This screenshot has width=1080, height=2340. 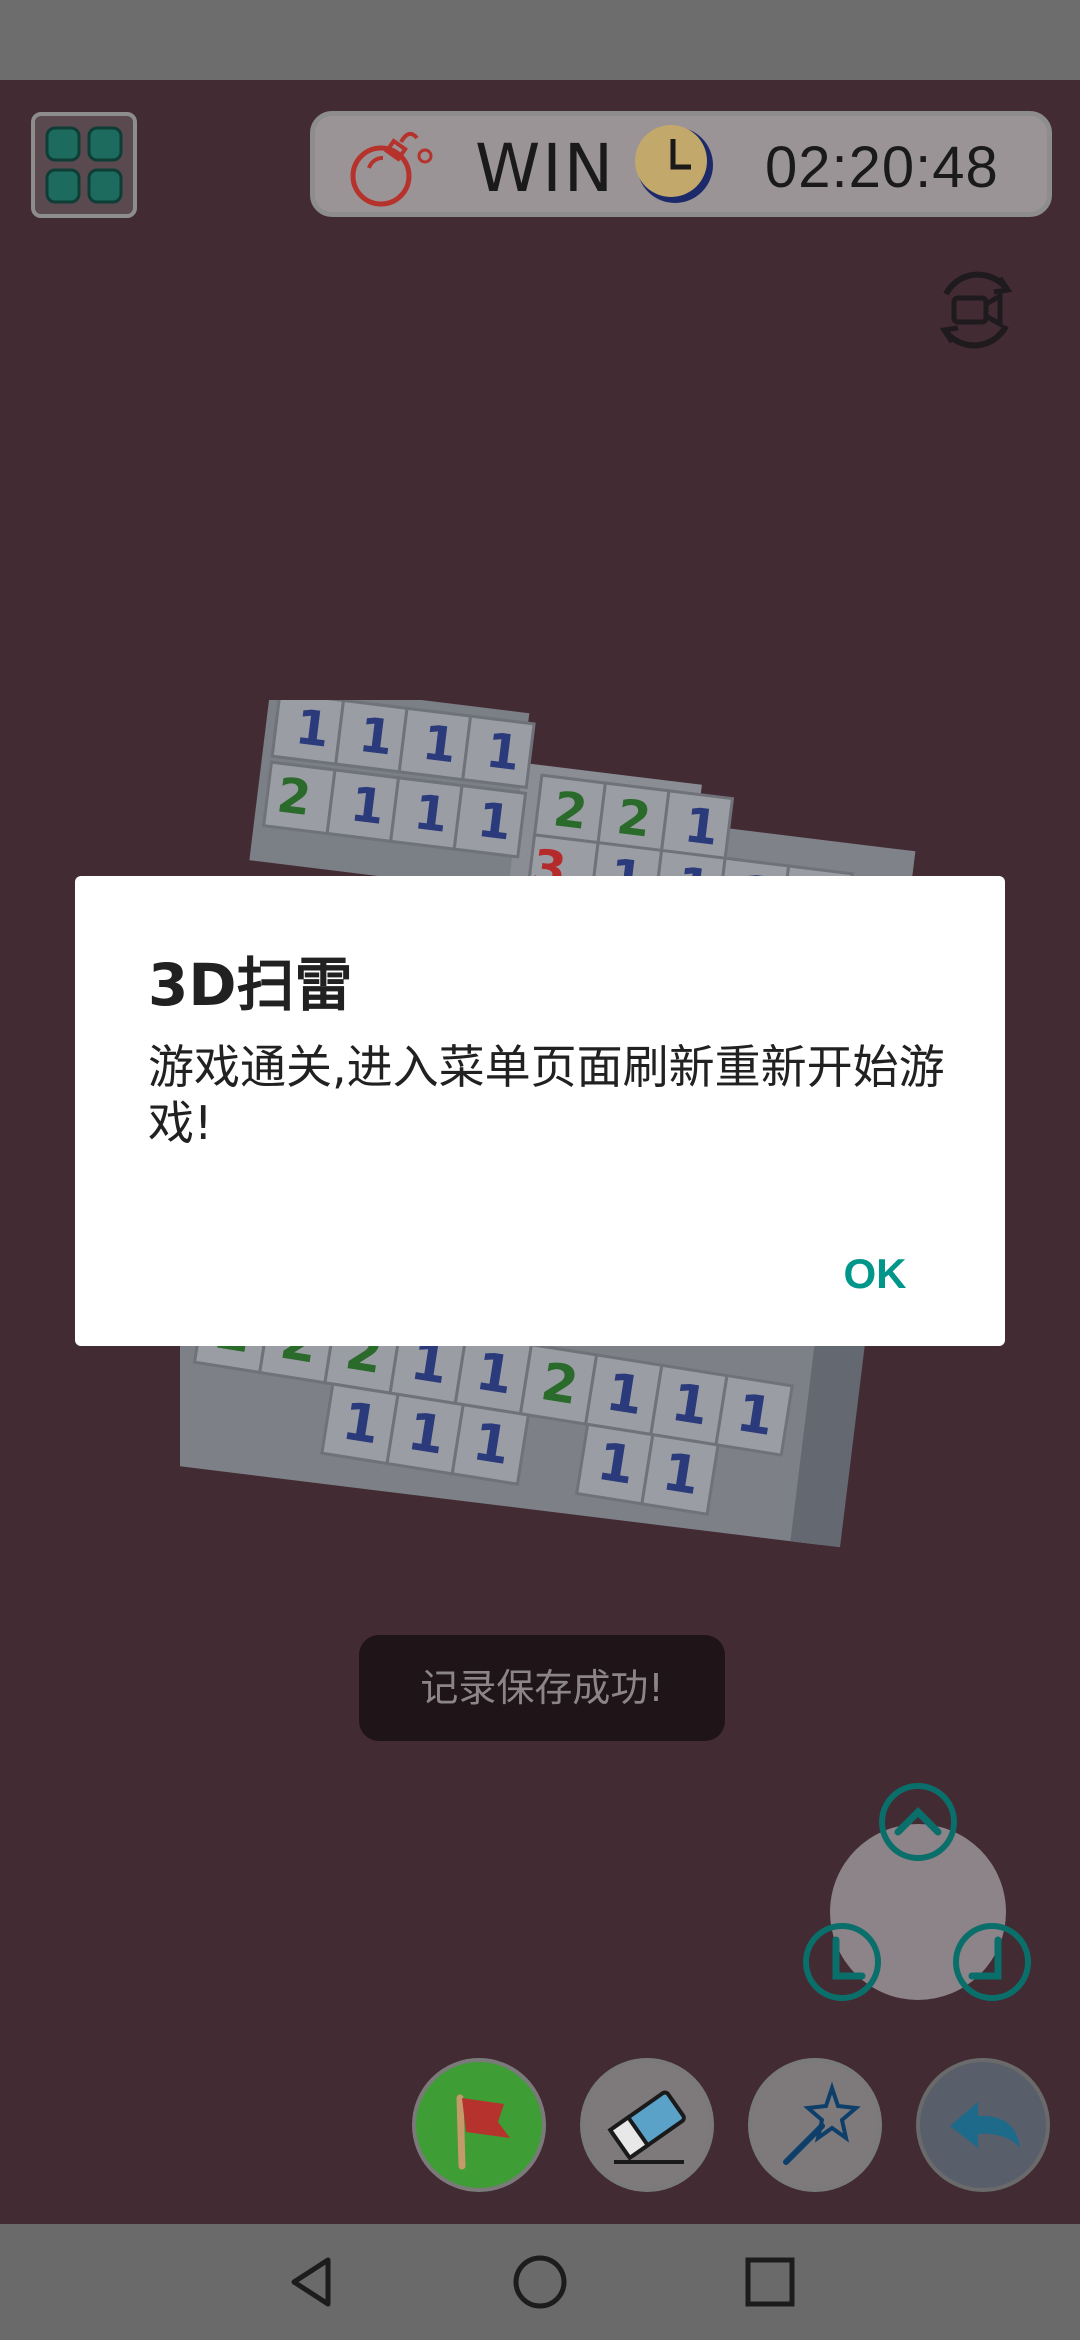 What do you see at coordinates (542, 1688) in the screenshot?
I see `toast-message: 记录保存成功!` at bounding box center [542, 1688].